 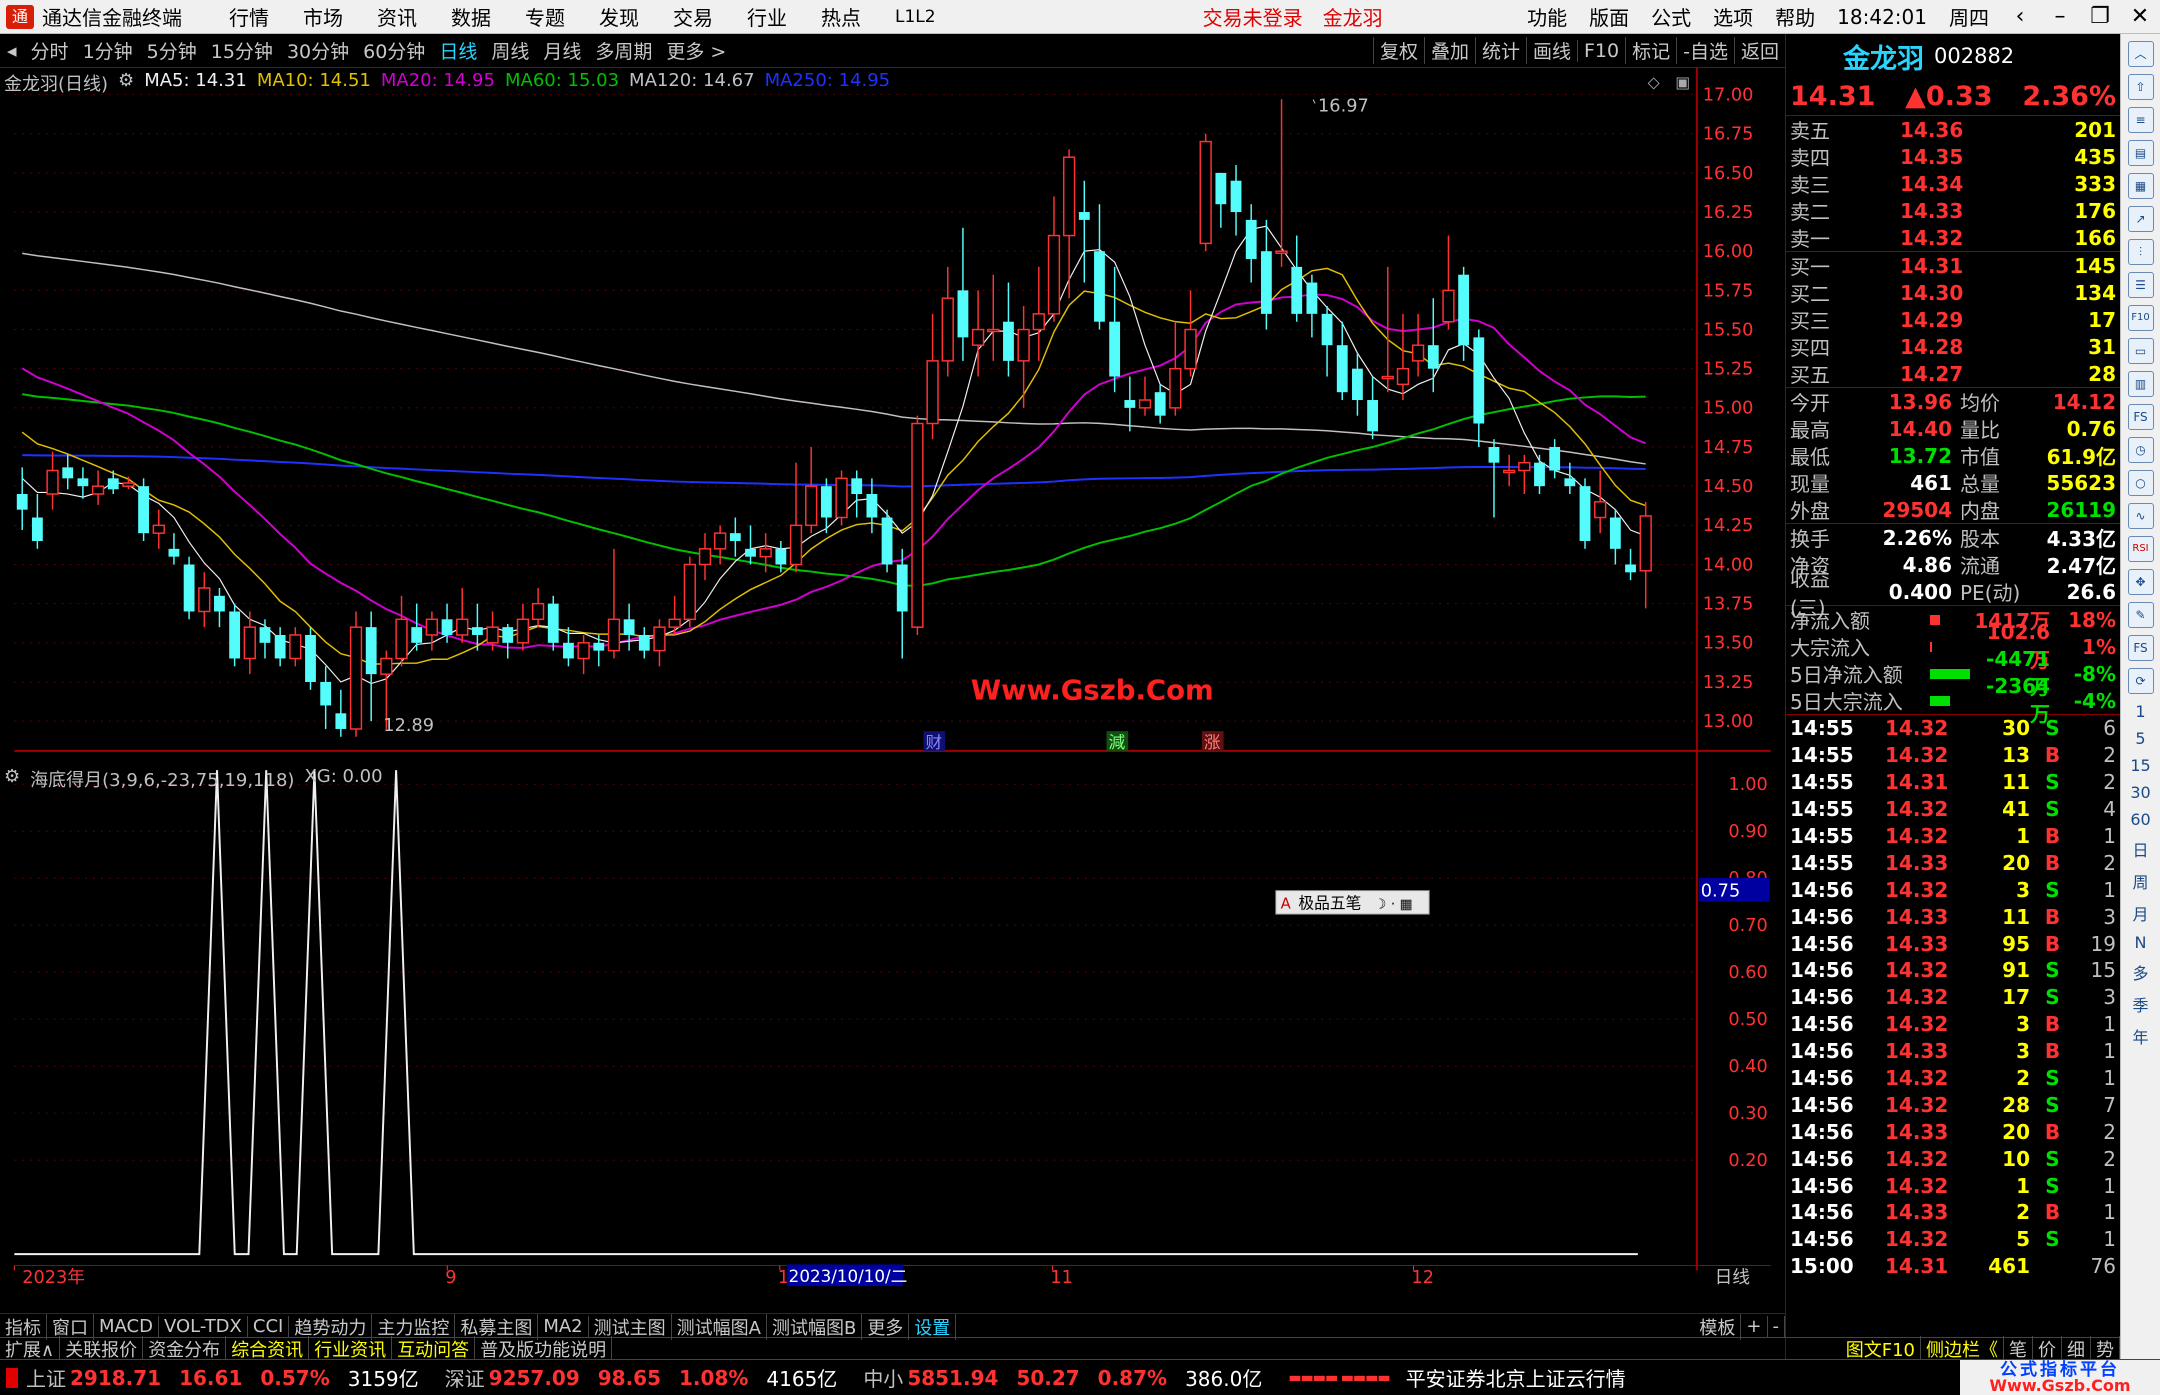 What do you see at coordinates (544, 1348) in the screenshot?
I see `tab-shuoming: 普及版功能说明` at bounding box center [544, 1348].